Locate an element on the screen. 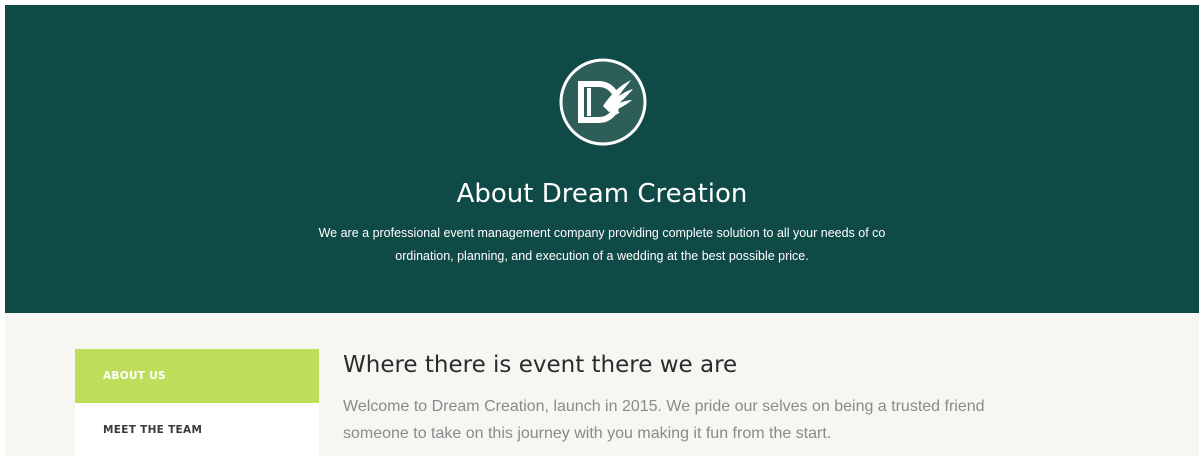 This screenshot has width=1204, height=457. section-heading: Where there is event there we are is located at coordinates (540, 365).